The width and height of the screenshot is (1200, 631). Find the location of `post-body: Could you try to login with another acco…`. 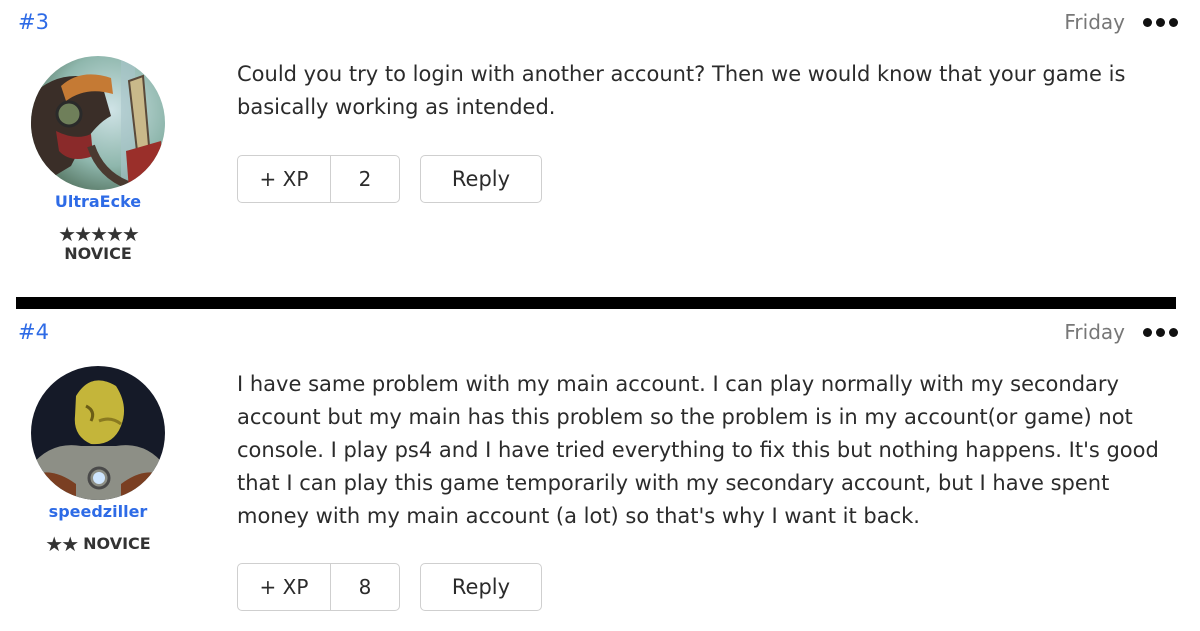

post-body: Could you try to login with another acco… is located at coordinates (681, 90).